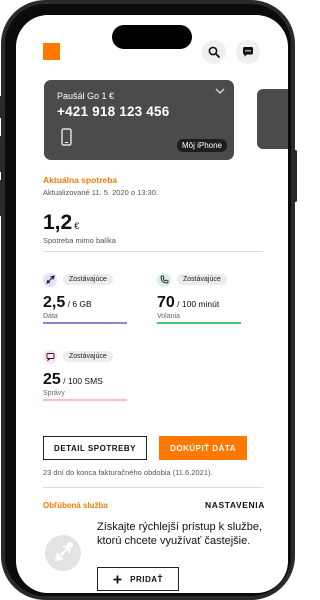 Image resolution: width=320 pixels, height=600 pixels. Describe the element at coordinates (51, 51) in the screenshot. I see `orange-logo` at that location.